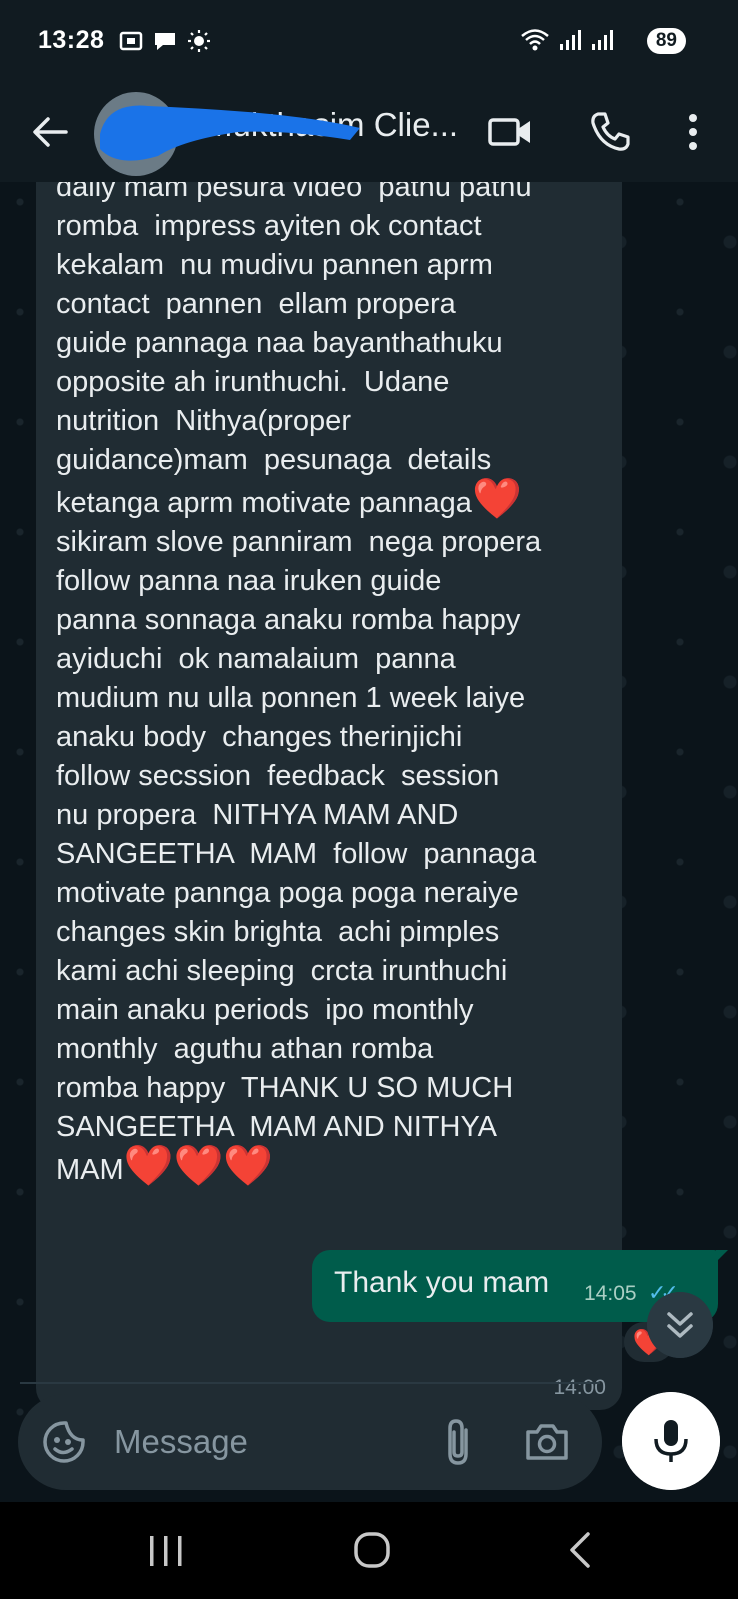 Image resolution: width=738 pixels, height=1599 pixels. I want to click on message-line: panna sonnaga anaku romba happy, so click(288, 620).